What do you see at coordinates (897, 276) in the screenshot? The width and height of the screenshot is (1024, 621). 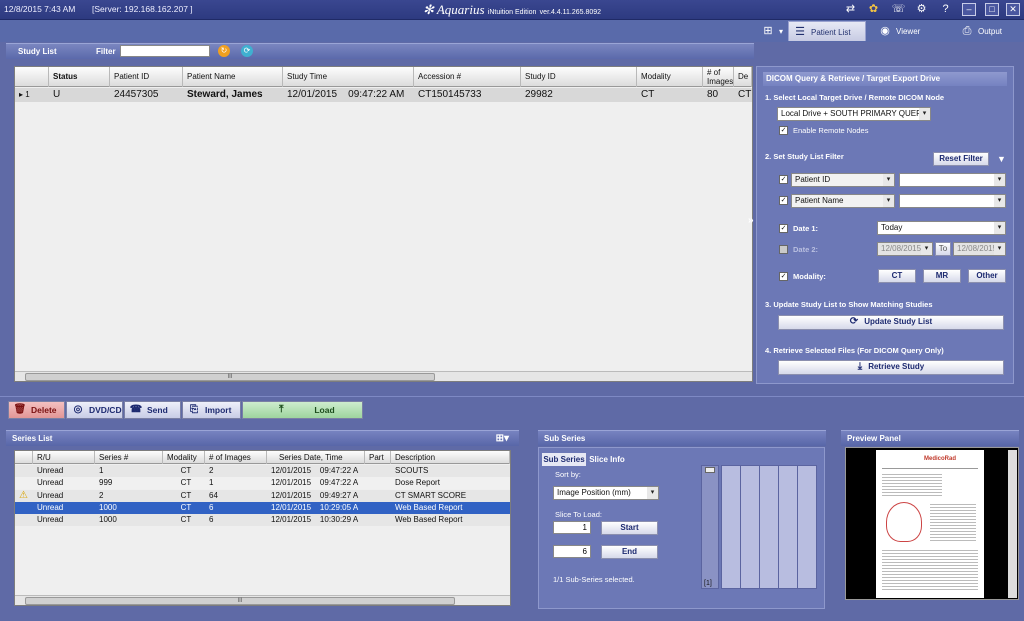 I see `modality-ct-button: CT` at bounding box center [897, 276].